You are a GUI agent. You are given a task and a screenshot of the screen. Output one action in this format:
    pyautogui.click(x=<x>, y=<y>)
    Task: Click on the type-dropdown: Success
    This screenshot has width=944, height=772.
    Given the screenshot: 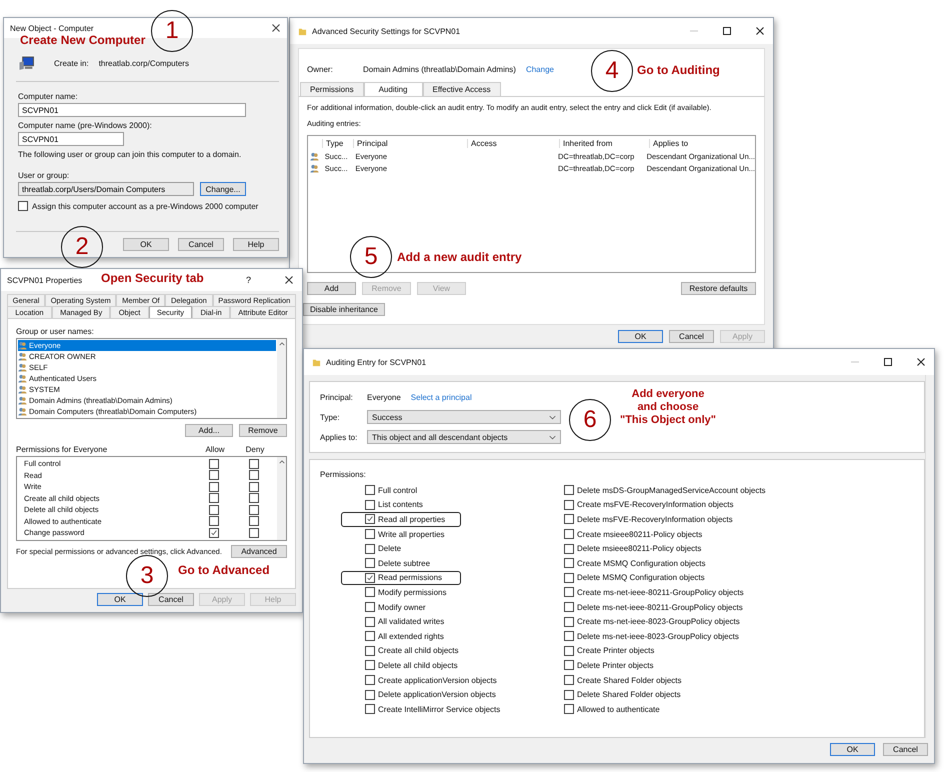 What is the action you would take?
    pyautogui.click(x=464, y=417)
    